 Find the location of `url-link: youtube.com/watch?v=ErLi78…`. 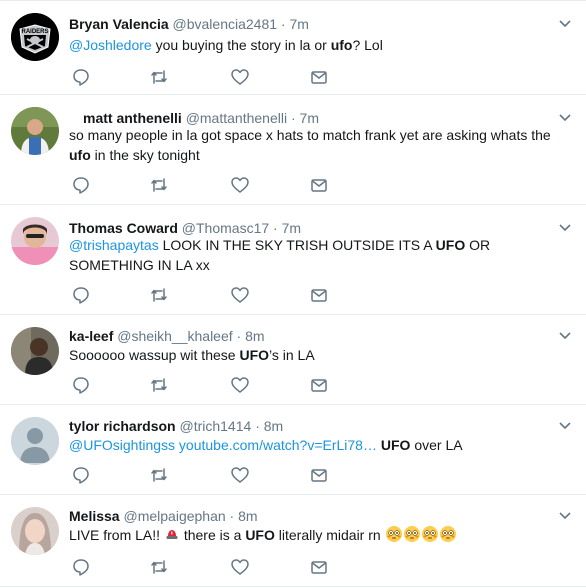

url-link: youtube.com/watch?v=ErLi78… is located at coordinates (276, 445).